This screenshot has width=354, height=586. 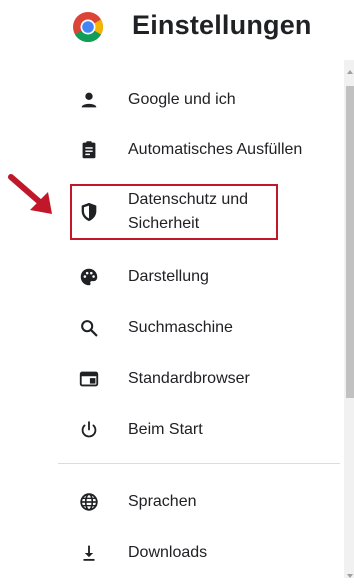 I want to click on search-icon, so click(x=89, y=328).